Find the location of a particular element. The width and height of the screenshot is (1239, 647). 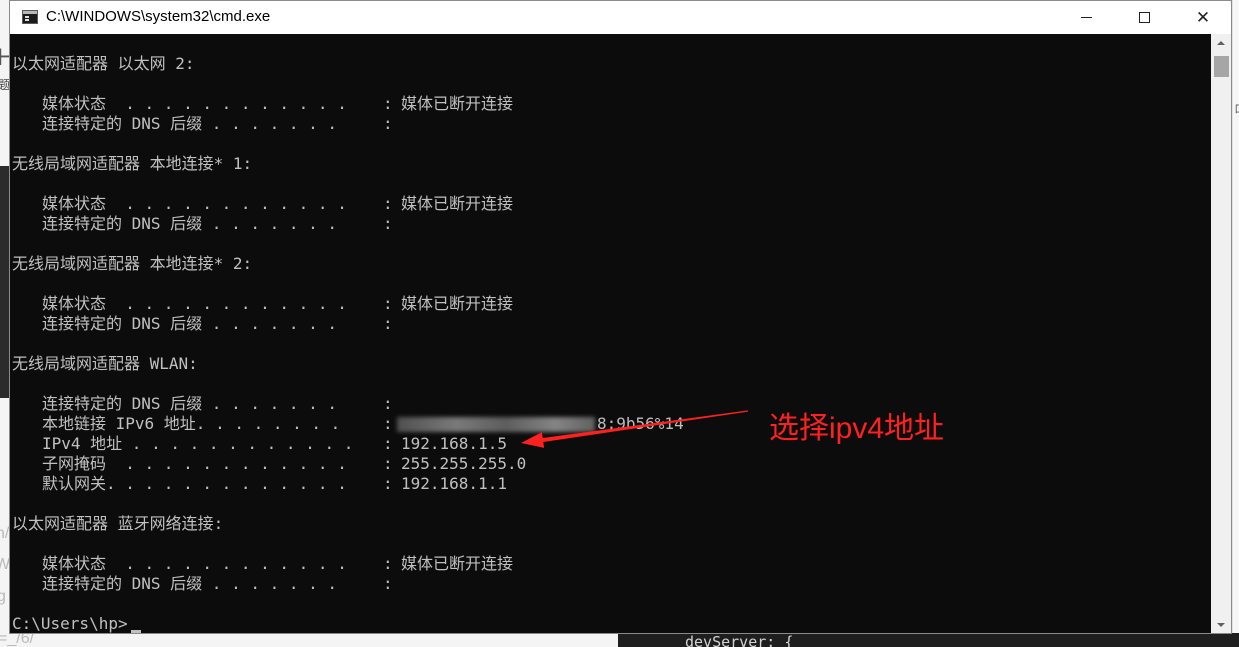

background-text-fragment: ロ is located at coordinates (1236, 108).